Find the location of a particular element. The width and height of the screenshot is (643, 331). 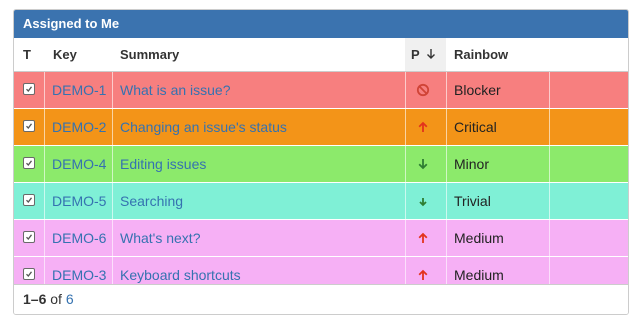

issue-key-link: DEMO-2 is located at coordinates (79, 127).